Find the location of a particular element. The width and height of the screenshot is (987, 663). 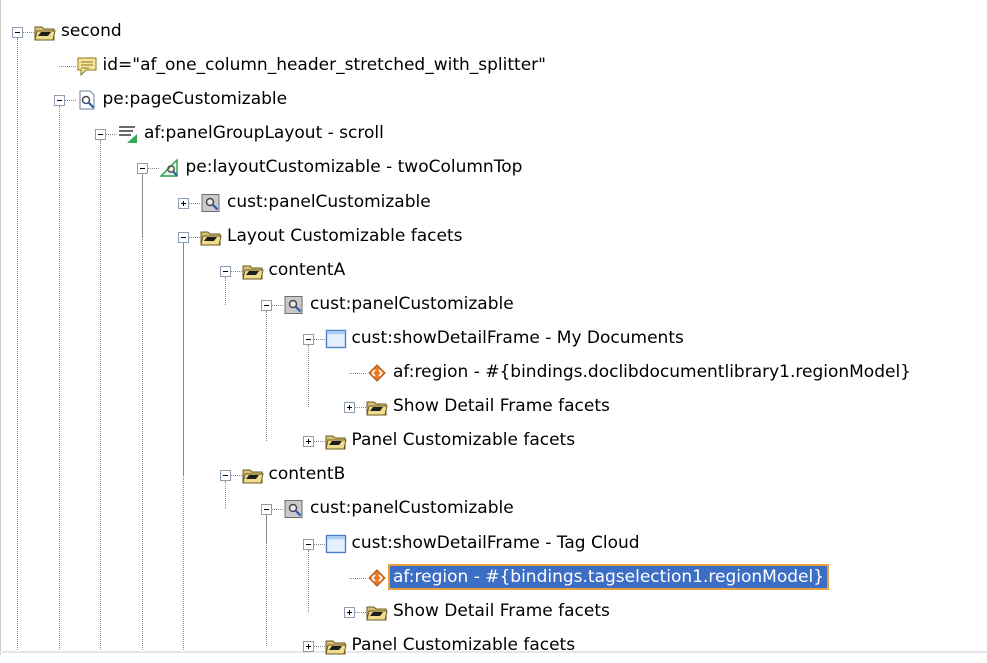

tree-node: cust:showDetailFrame - My Documents is located at coordinates (493, 339).